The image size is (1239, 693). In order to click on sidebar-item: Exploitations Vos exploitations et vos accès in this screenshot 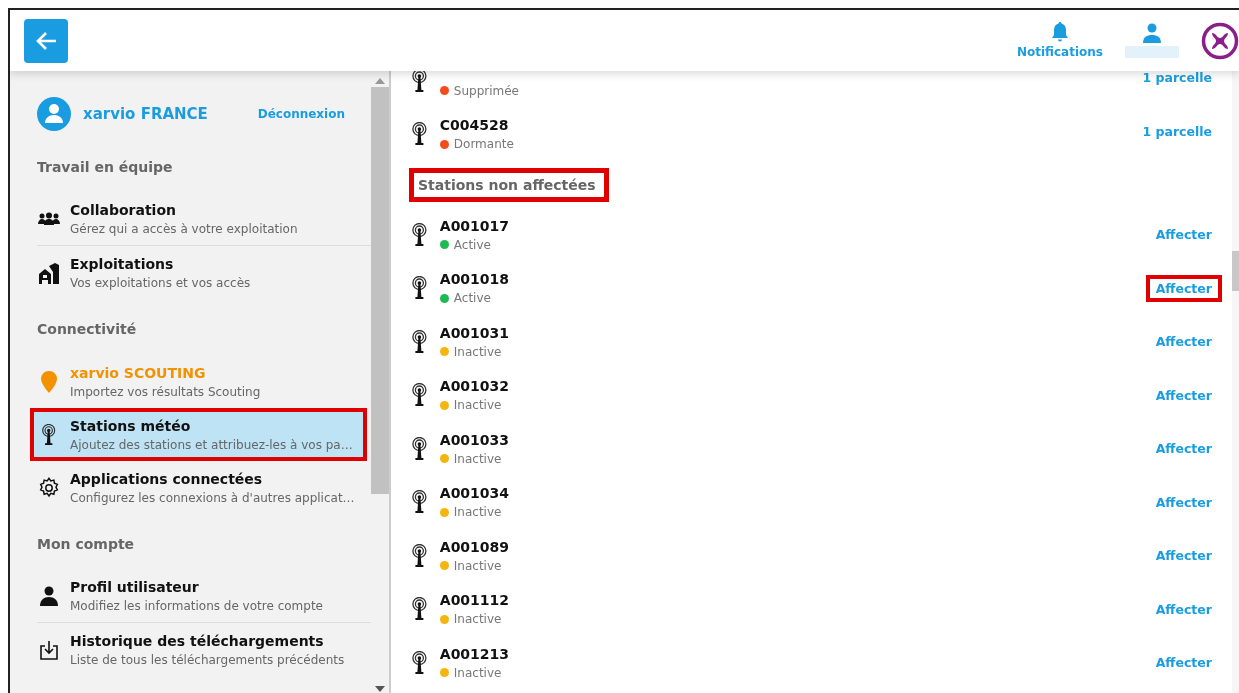, I will do `click(204, 272)`.